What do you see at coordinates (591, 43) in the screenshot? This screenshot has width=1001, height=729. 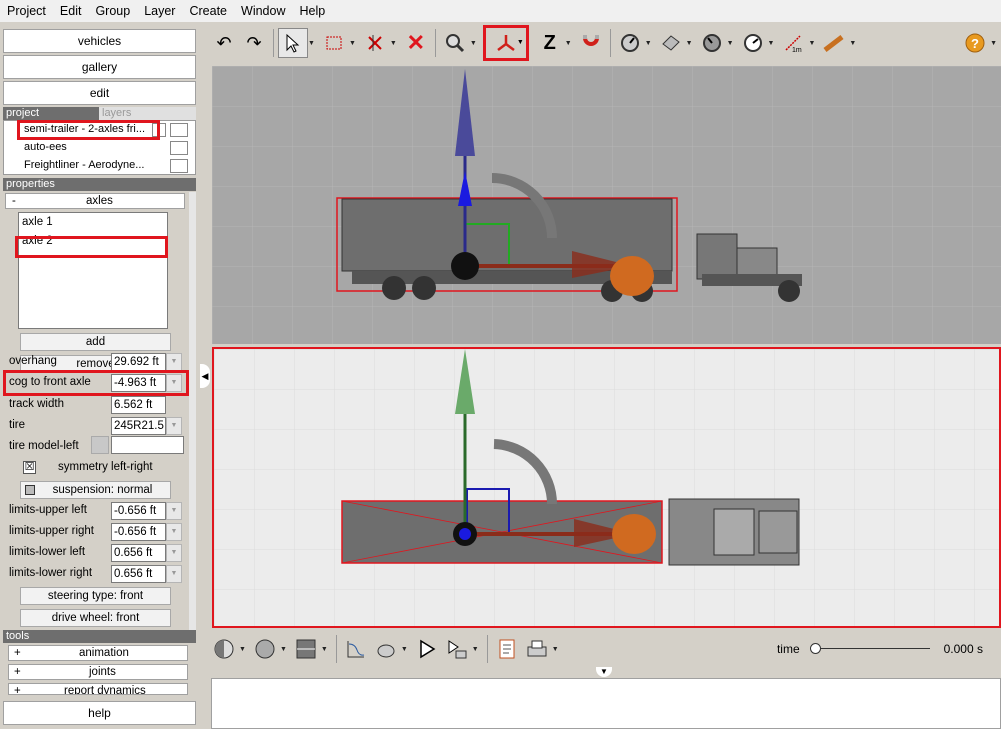 I see `magnet-icon` at bounding box center [591, 43].